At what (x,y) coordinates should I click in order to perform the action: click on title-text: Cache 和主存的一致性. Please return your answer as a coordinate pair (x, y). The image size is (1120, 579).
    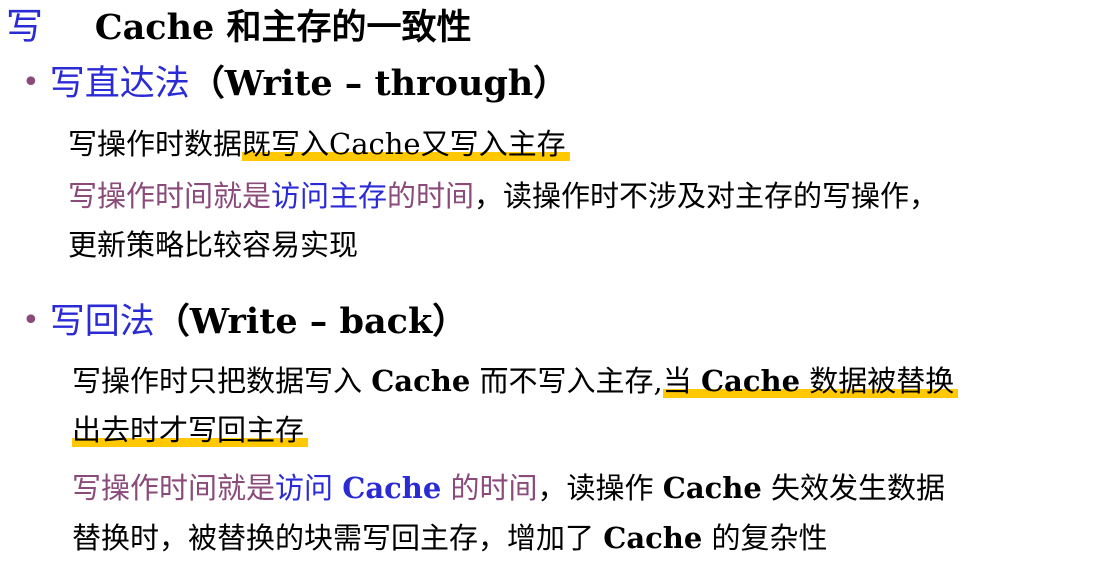
    Looking at the image, I should click on (283, 27).